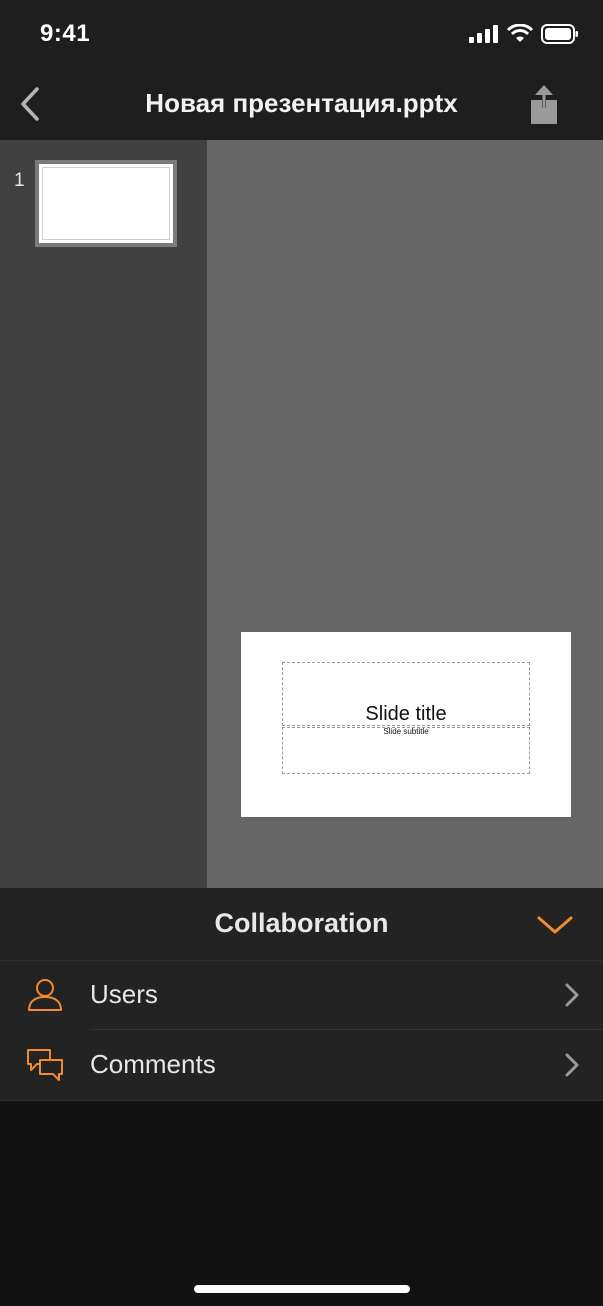 Image resolution: width=603 pixels, height=1306 pixels. I want to click on collaboration-item-comments: Comments, so click(301, 1065).